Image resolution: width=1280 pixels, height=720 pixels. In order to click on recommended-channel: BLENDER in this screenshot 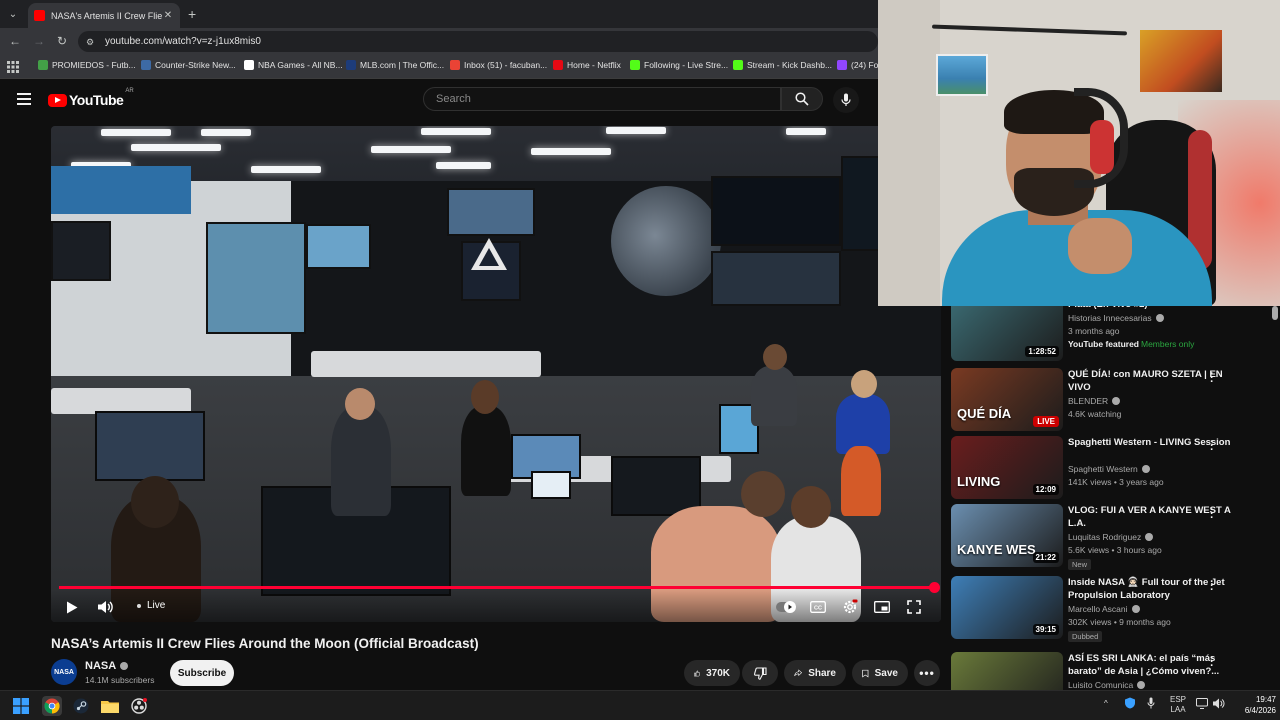, I will do `click(1094, 401)`.